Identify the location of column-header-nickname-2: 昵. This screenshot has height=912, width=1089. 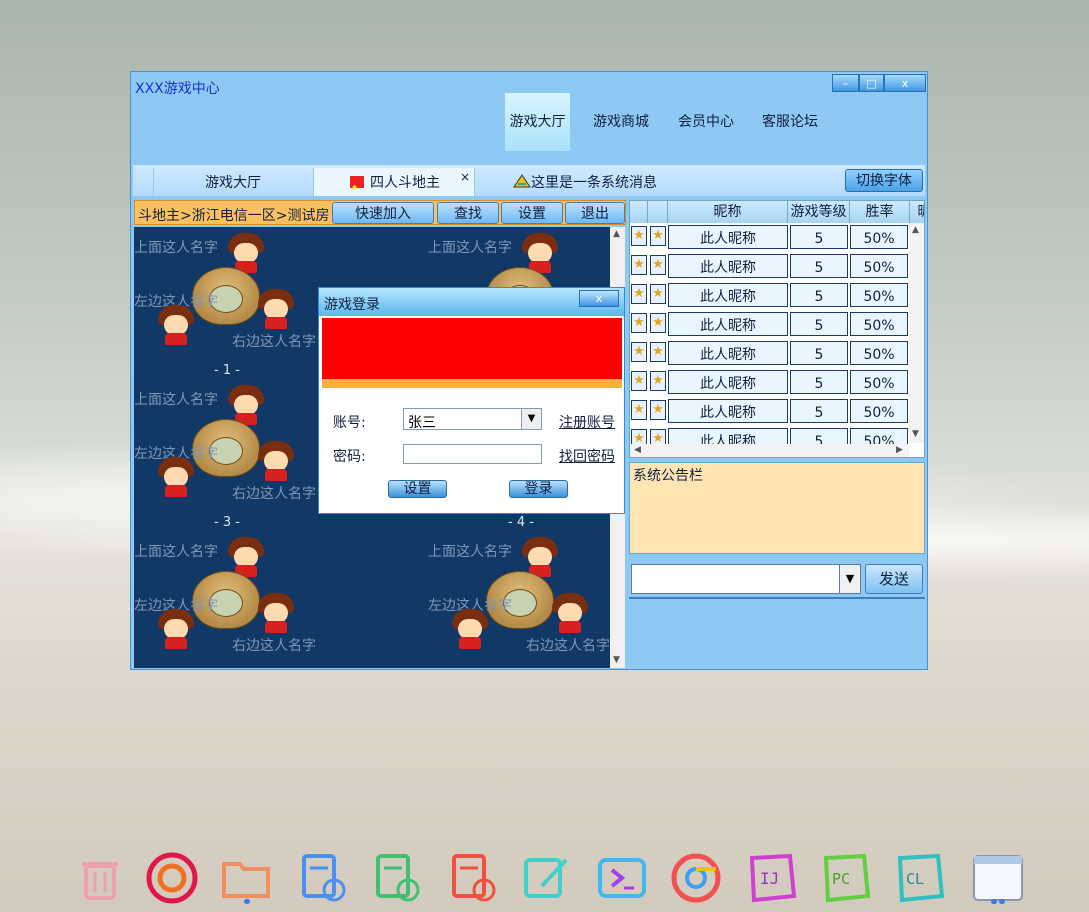
(917, 212).